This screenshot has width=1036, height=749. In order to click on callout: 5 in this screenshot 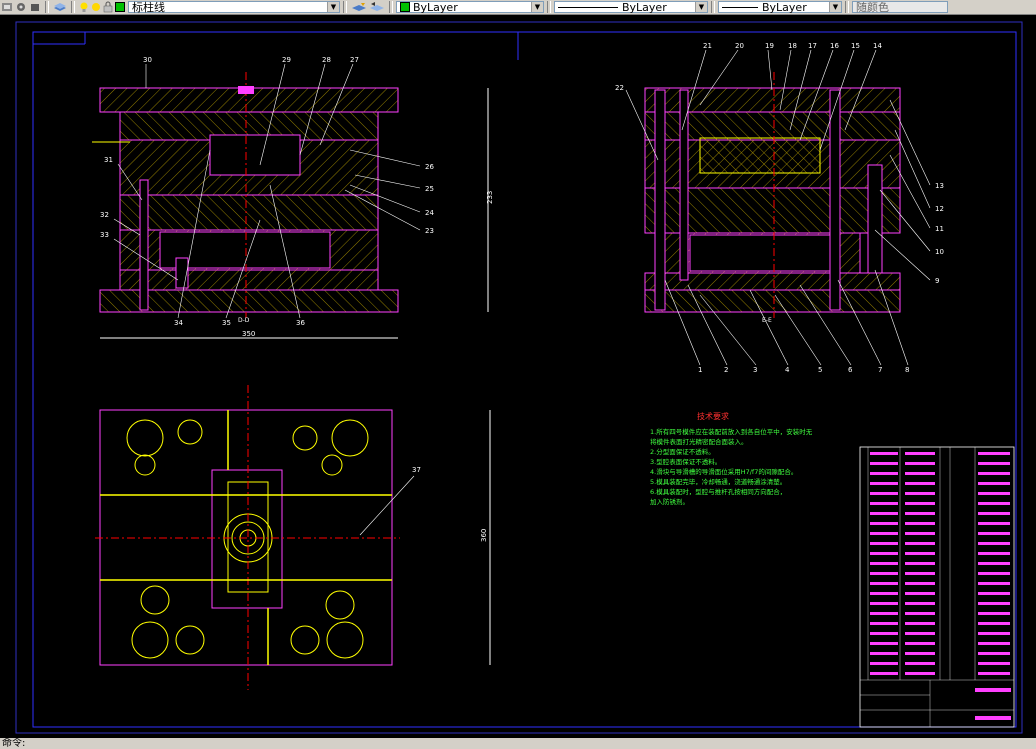, I will do `click(820, 370)`.